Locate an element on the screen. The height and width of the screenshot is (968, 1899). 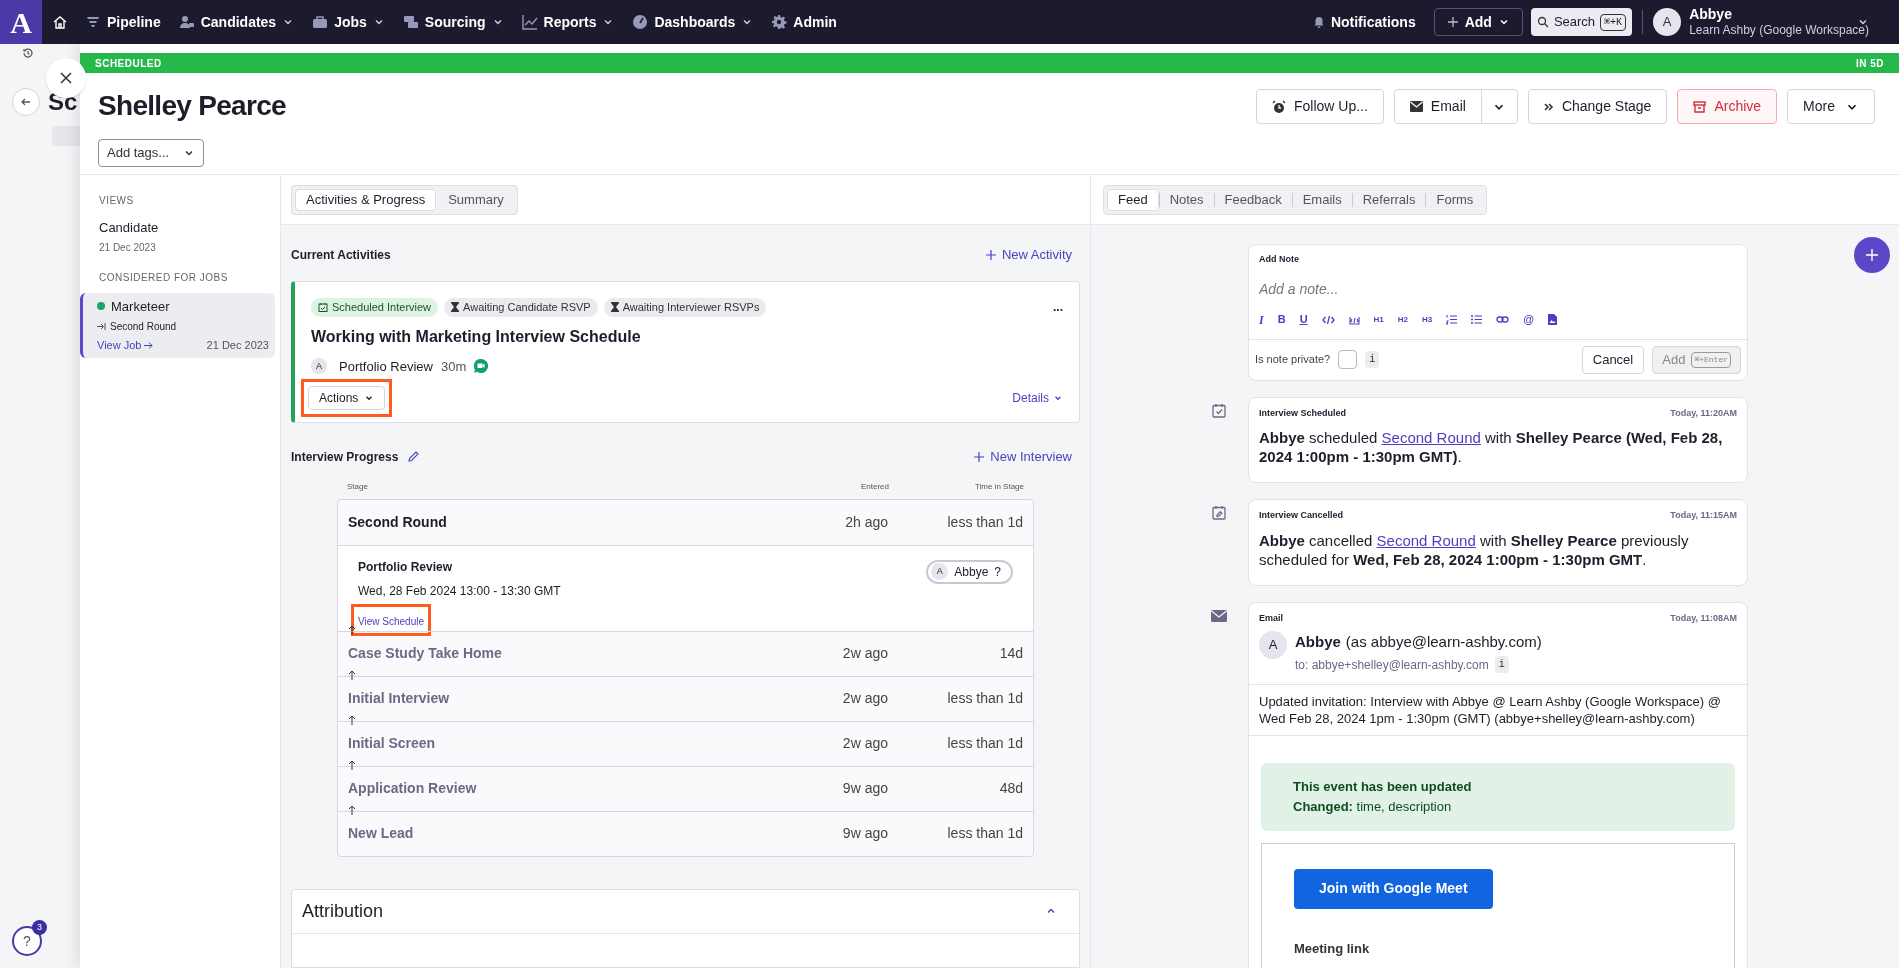
view-schedule-link: View Schedule is located at coordinates (391, 621).